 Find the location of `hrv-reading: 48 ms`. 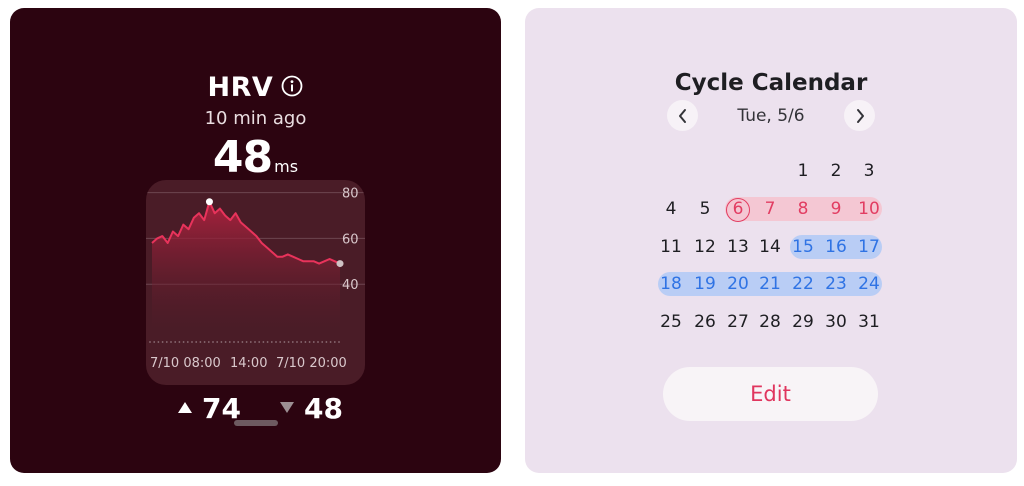

hrv-reading: 48 ms is located at coordinates (255, 157).